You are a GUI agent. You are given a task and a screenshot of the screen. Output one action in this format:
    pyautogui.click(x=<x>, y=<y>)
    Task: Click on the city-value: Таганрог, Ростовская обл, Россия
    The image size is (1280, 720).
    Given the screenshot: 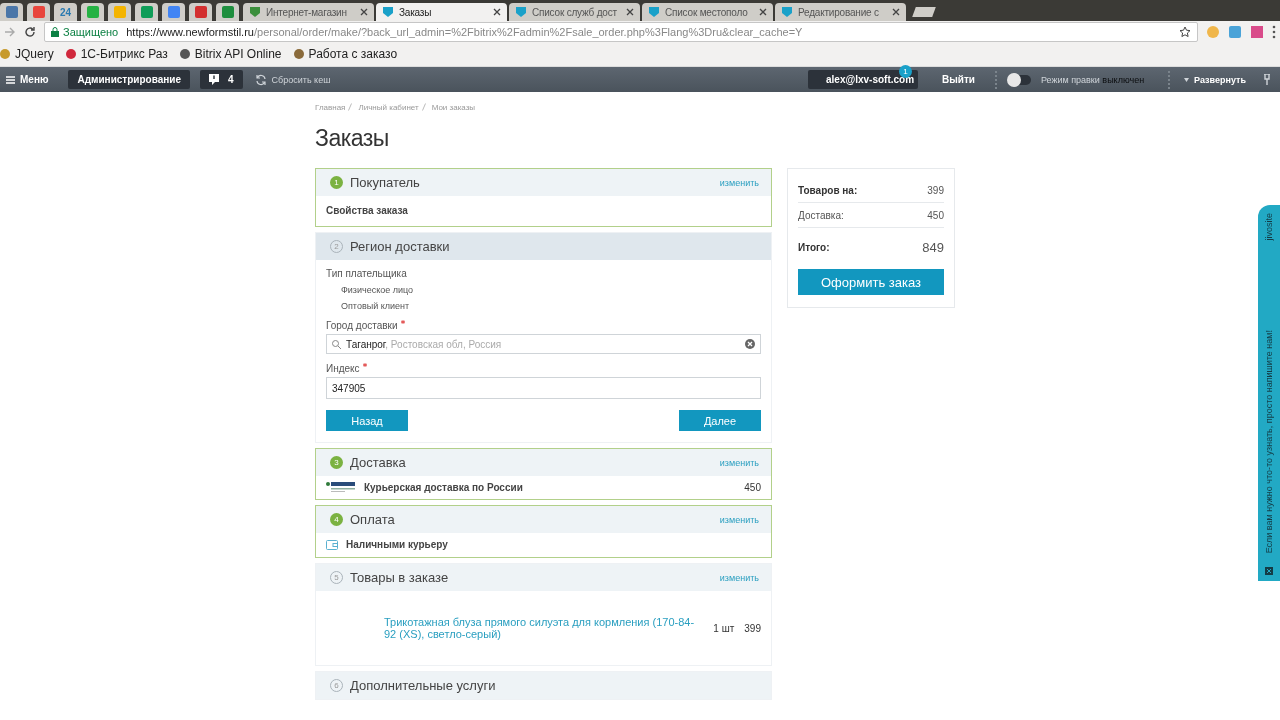 What is the action you would take?
    pyautogui.click(x=424, y=344)
    